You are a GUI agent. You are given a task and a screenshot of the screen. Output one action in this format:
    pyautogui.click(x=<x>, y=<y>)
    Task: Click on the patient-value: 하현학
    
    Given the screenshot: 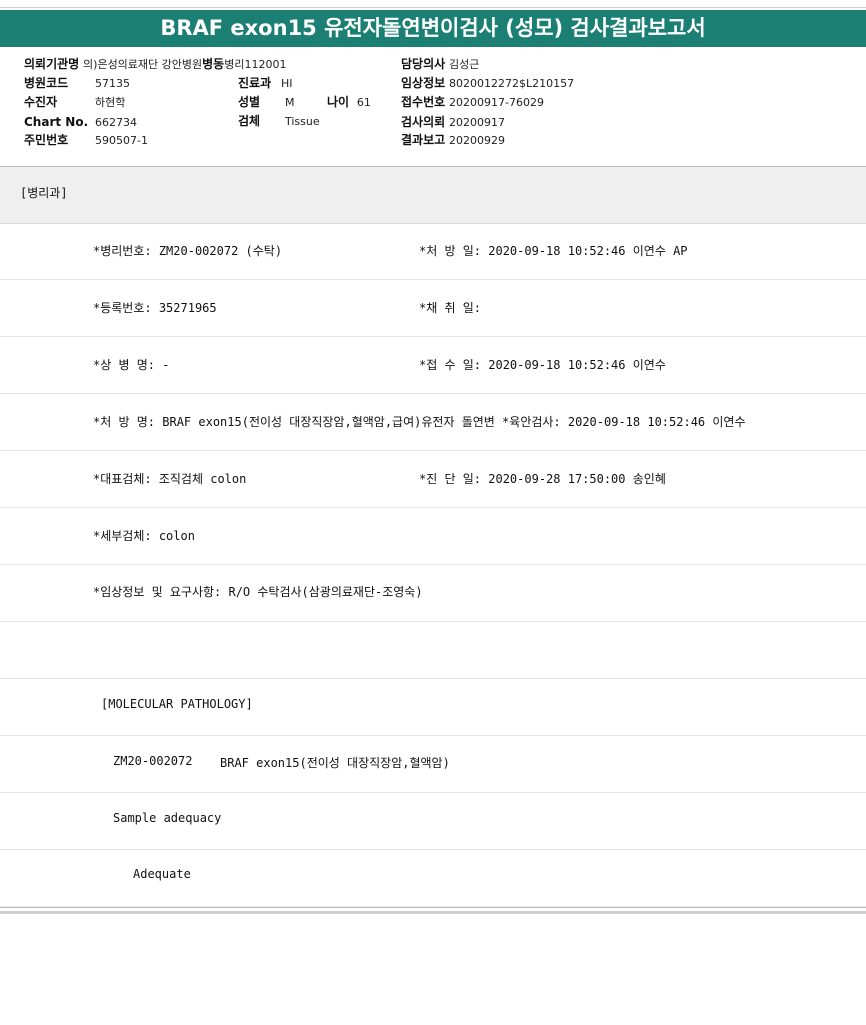 What is the action you would take?
    pyautogui.click(x=110, y=102)
    